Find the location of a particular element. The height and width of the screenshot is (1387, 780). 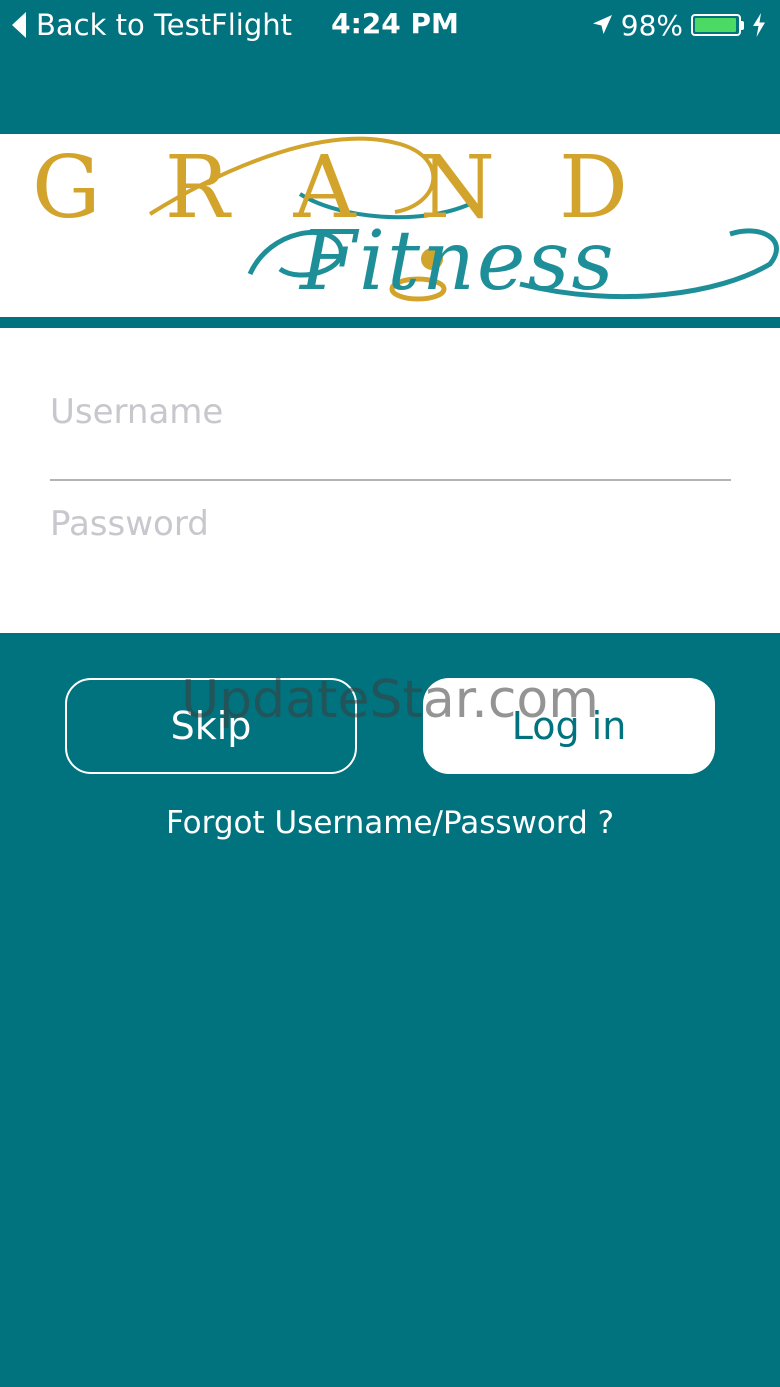

field-divider is located at coordinates (390, 480).